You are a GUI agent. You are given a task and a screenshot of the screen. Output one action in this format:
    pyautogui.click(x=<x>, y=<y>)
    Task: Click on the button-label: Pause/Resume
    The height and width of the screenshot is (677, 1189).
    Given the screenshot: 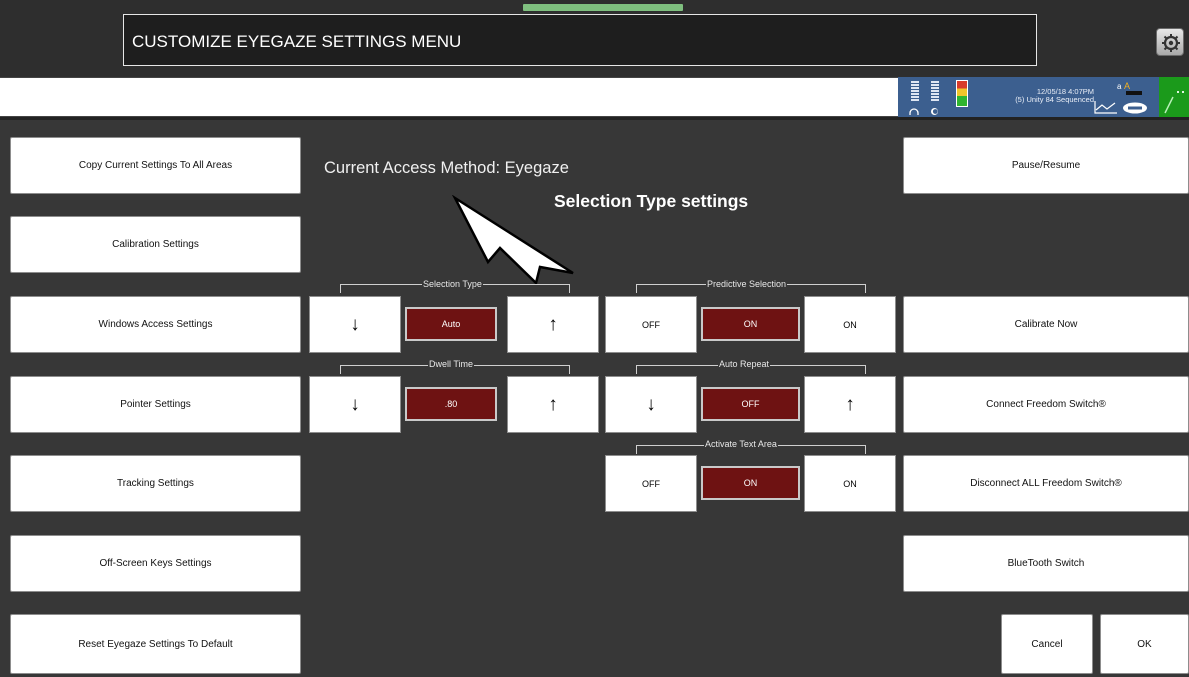 What is the action you would take?
    pyautogui.click(x=1046, y=165)
    